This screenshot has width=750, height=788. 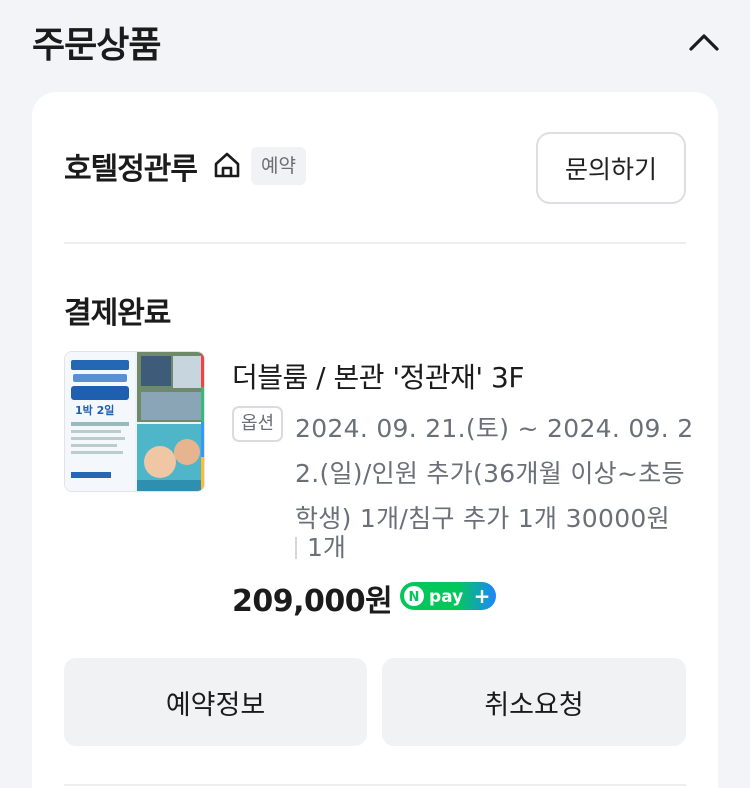 I want to click on product-thumbnail: 1박 2일, so click(x=134, y=421).